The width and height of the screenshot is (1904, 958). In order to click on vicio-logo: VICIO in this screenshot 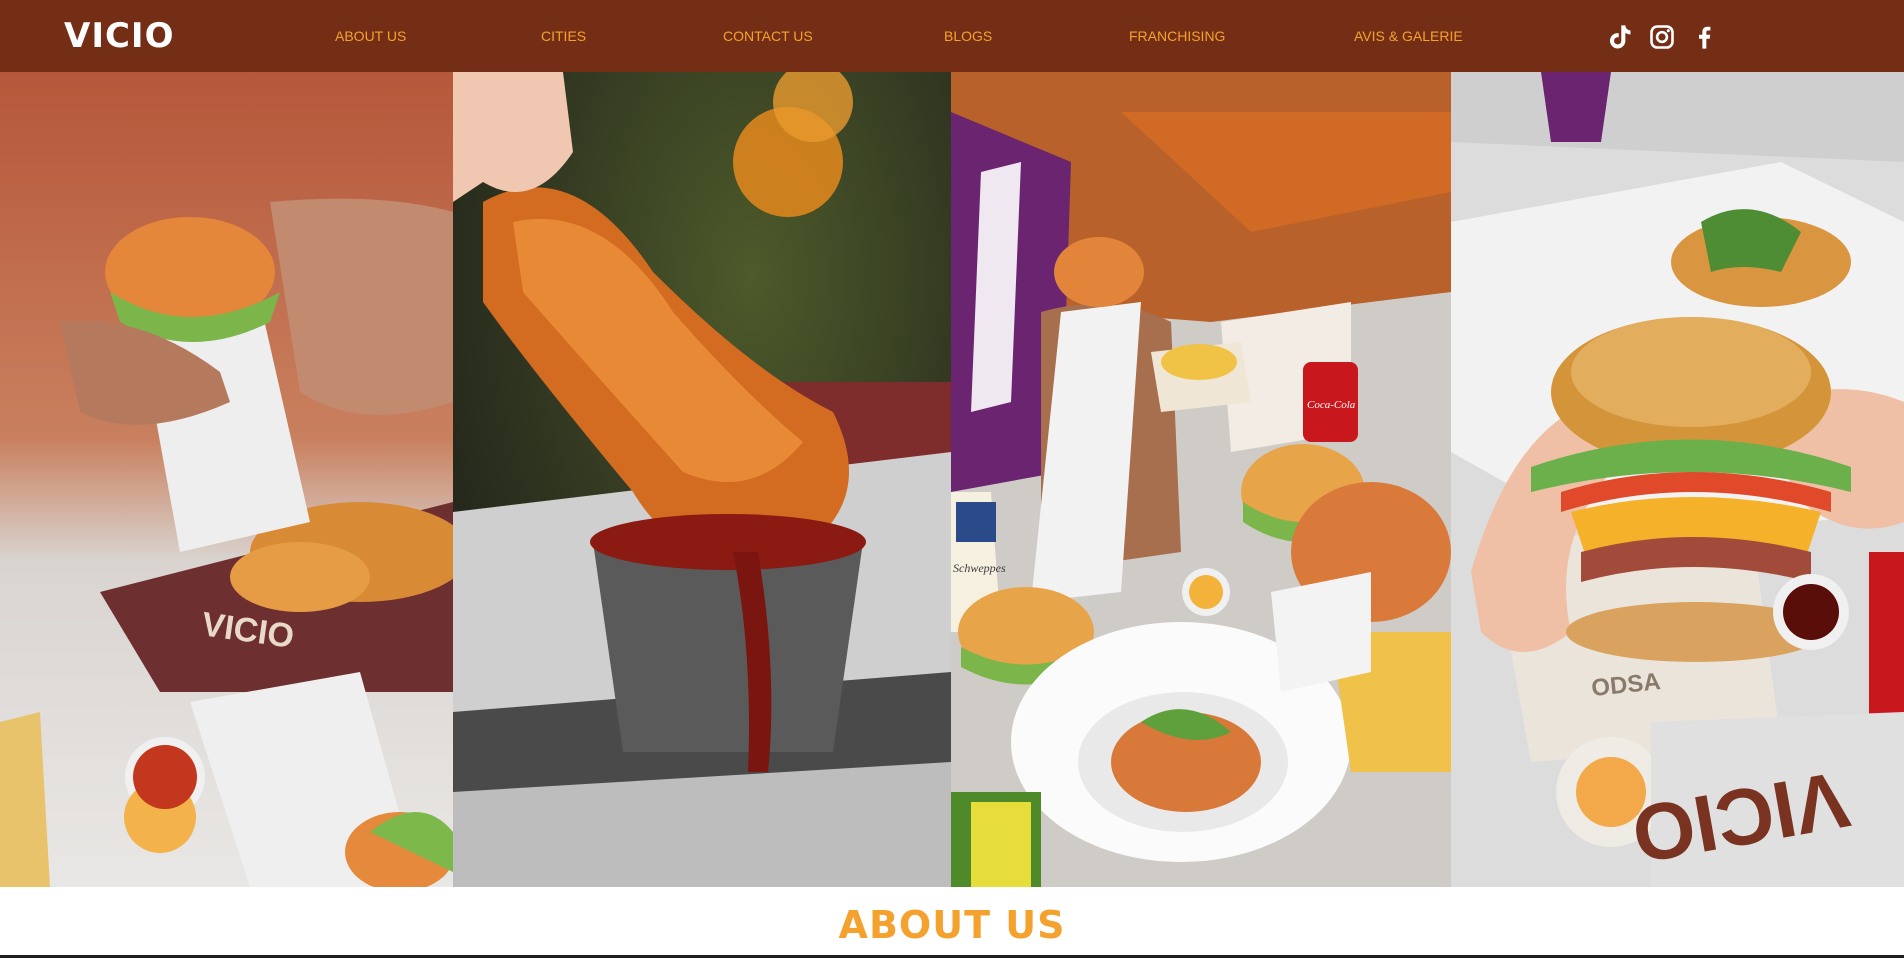, I will do `click(119, 36)`.